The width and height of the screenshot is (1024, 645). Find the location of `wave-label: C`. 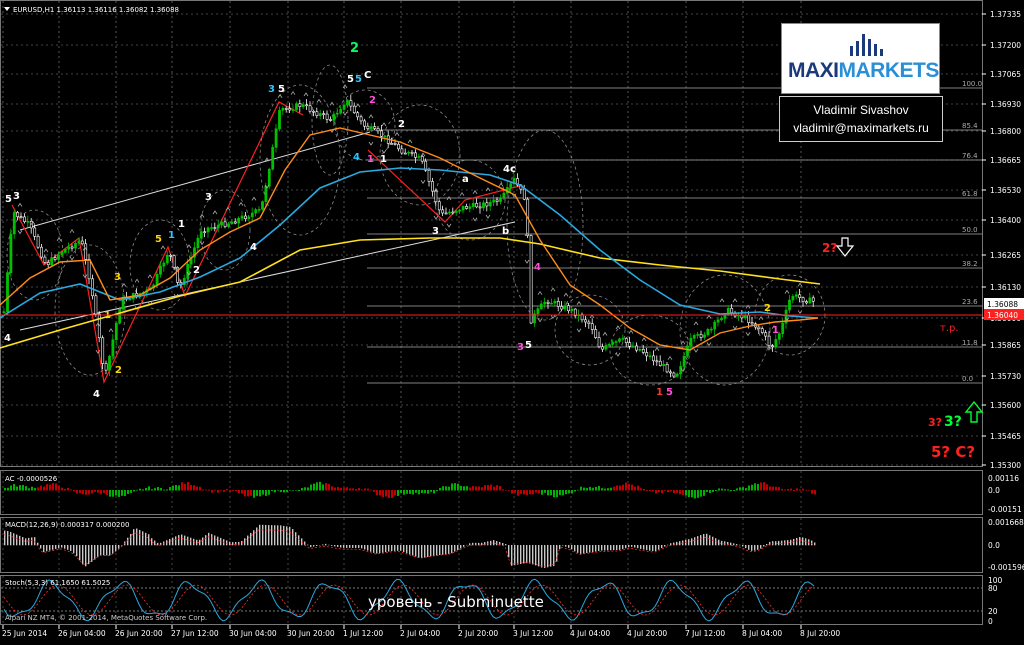

wave-label: C is located at coordinates (367, 75).